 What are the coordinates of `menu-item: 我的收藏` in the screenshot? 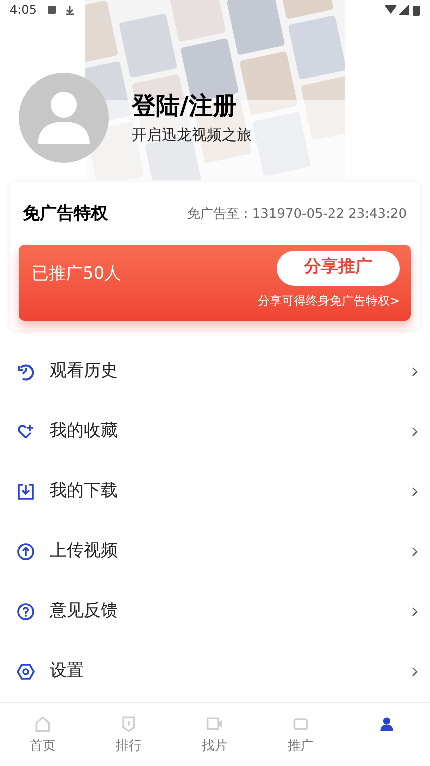 It's located at (215, 432).